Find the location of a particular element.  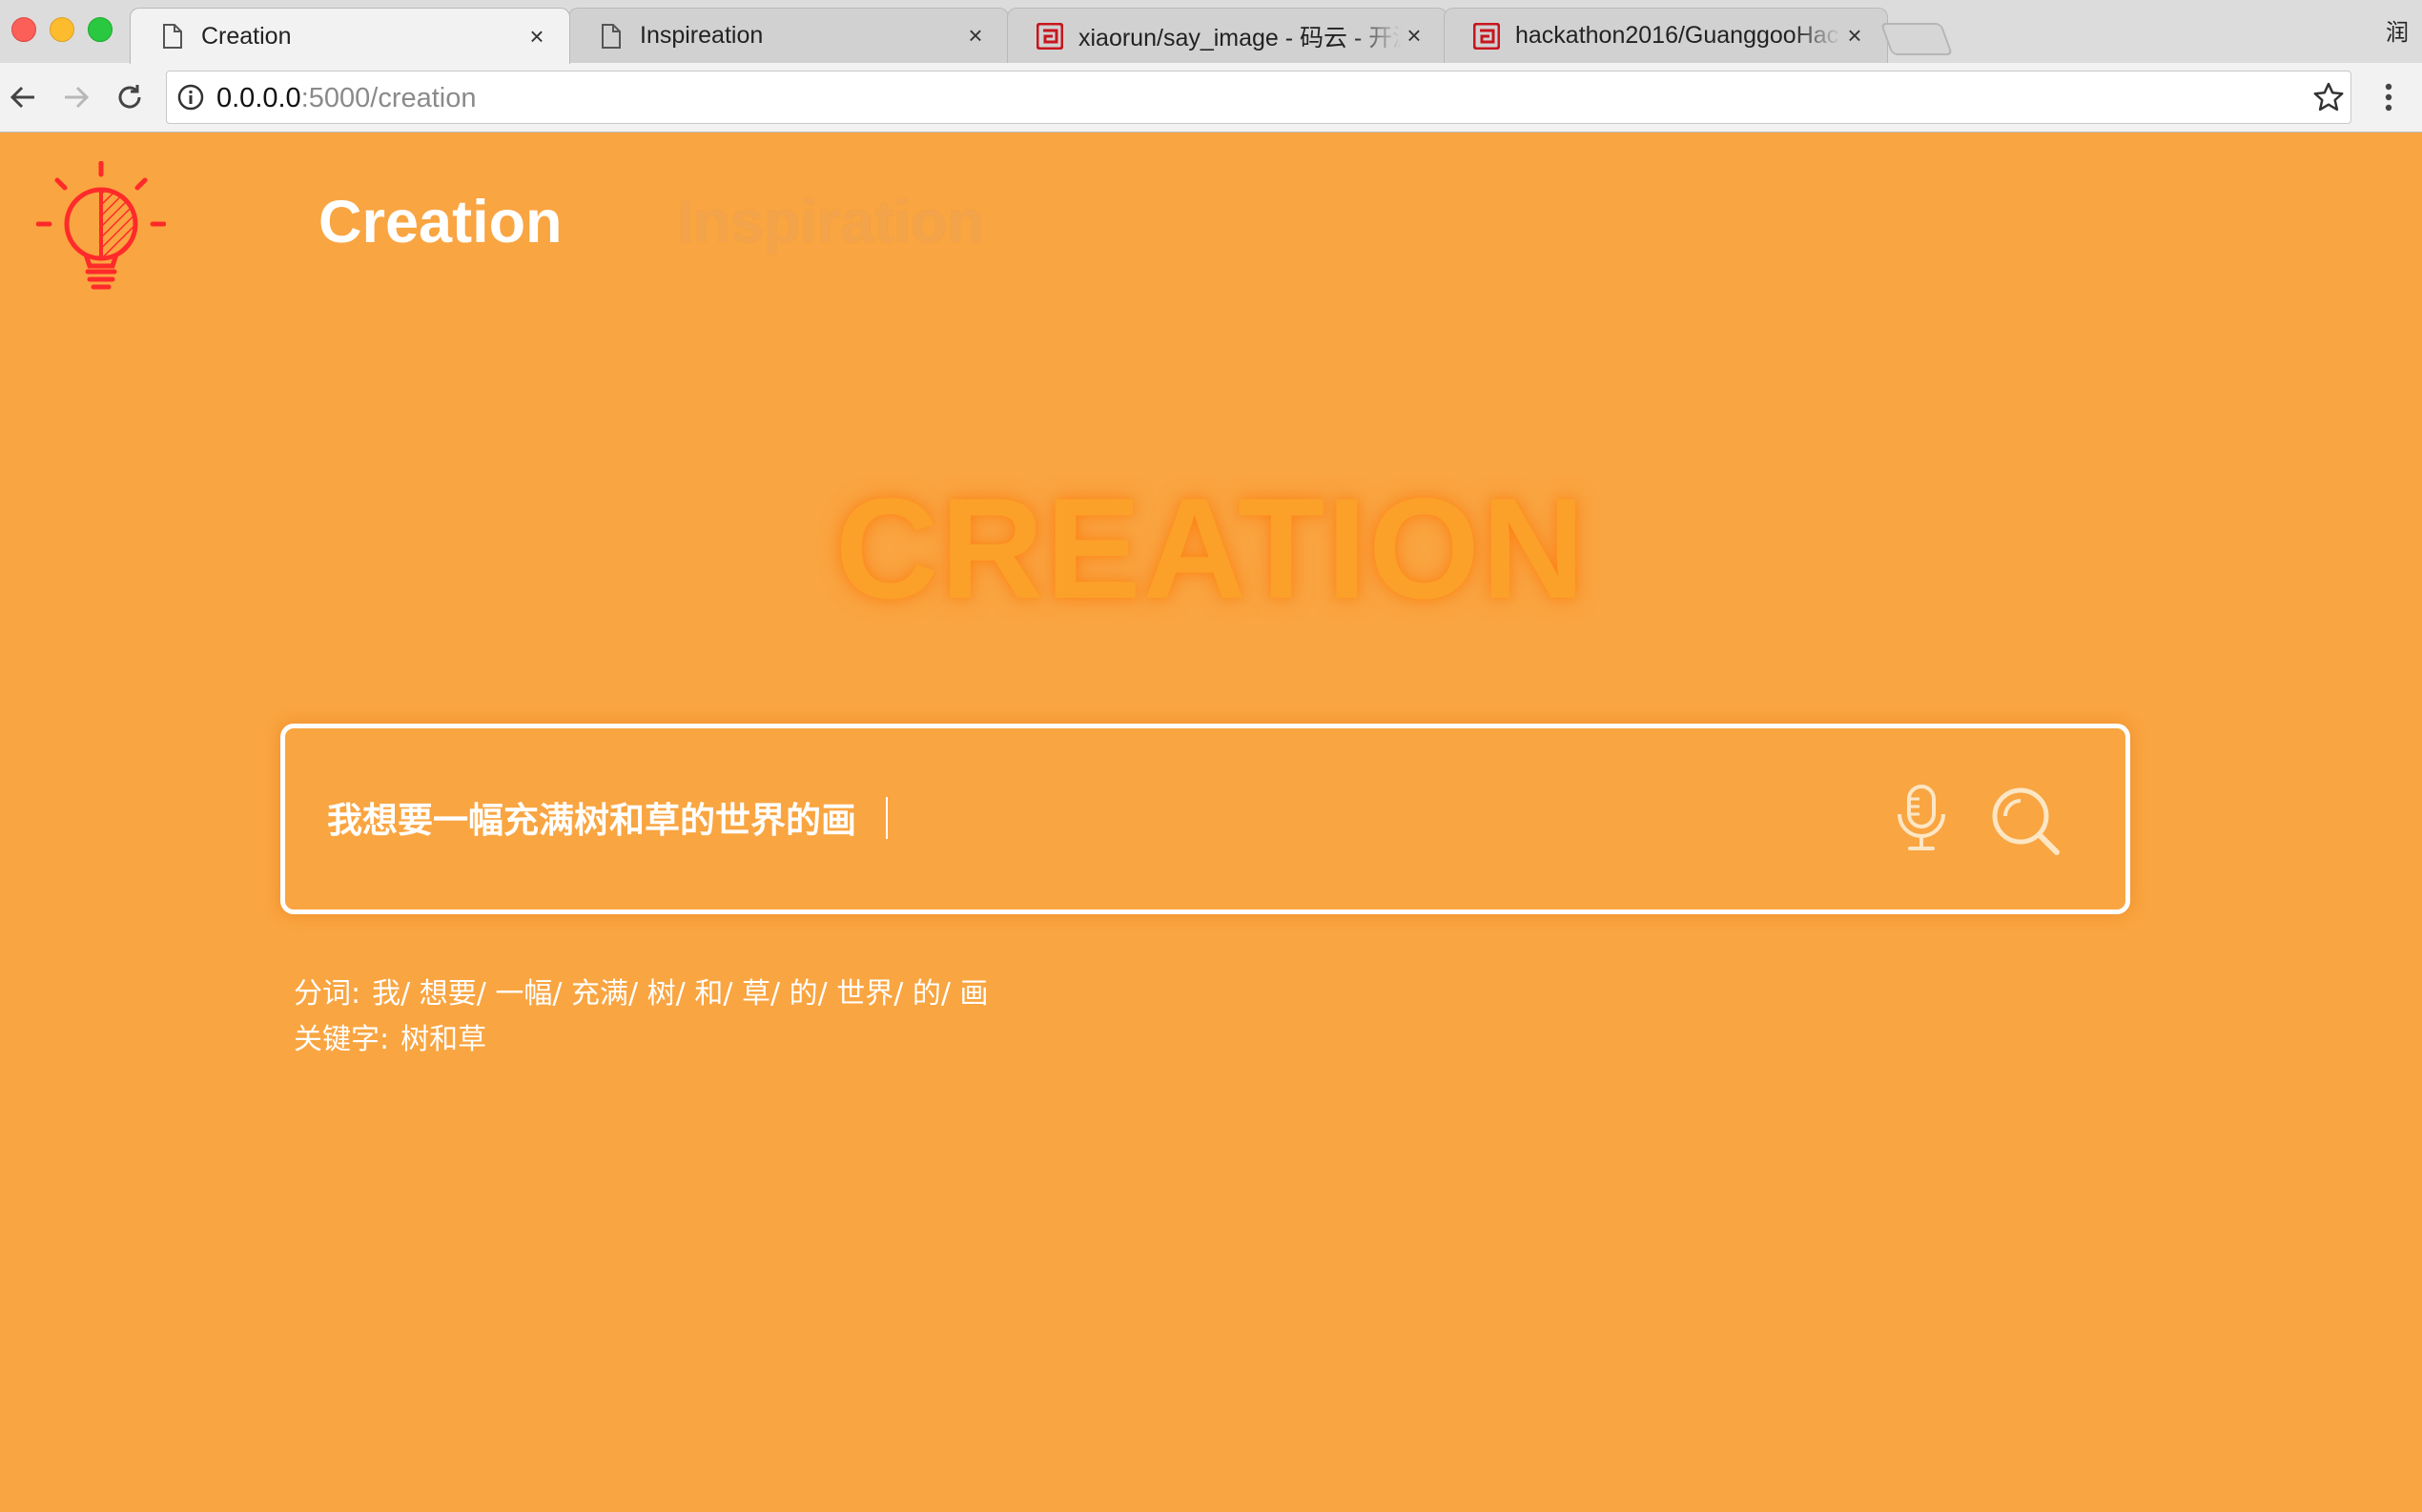

browser-tab-say-image: xiaorun/say_image - 码云 - 开源 × is located at coordinates (1227, 35).